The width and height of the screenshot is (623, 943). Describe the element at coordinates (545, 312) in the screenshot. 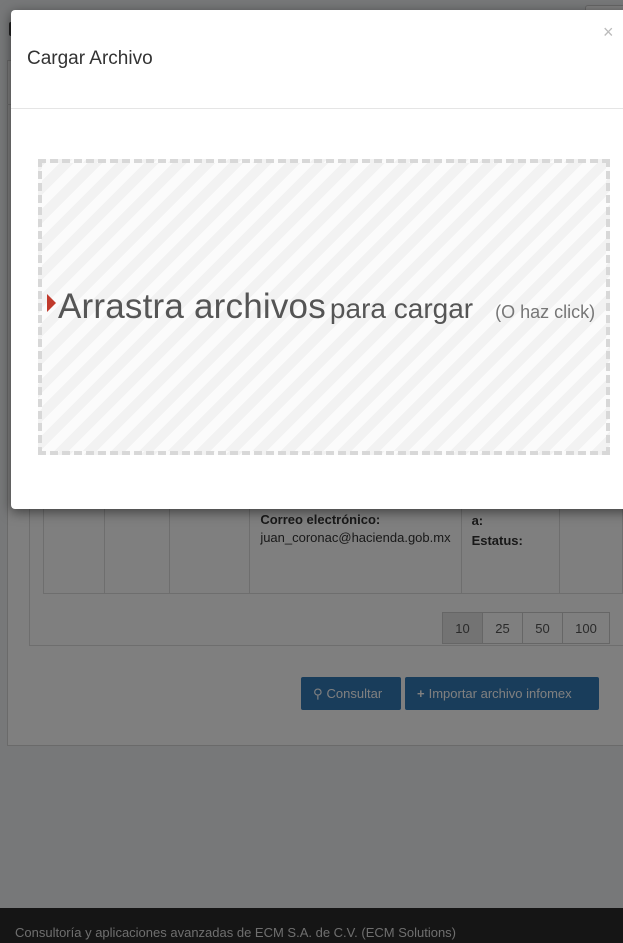

I see `dropzone-hint: (O haz click)` at that location.